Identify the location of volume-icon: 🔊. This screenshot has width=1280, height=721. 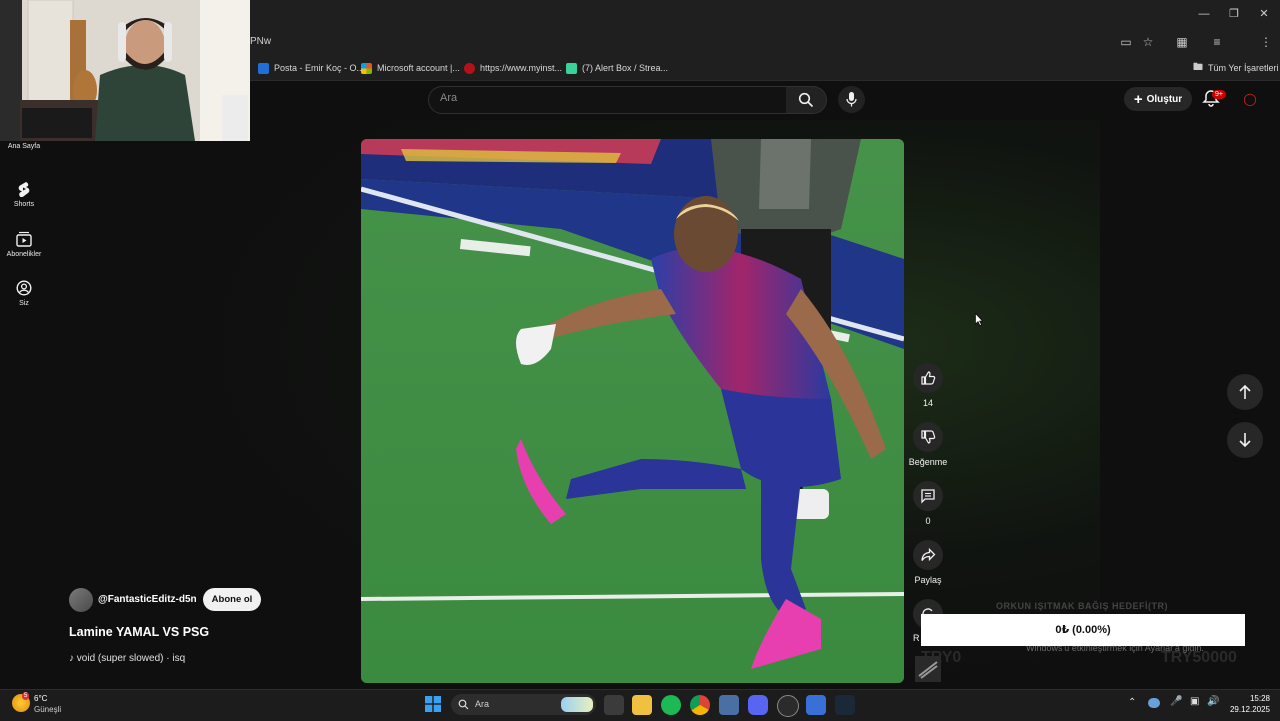
(1213, 701).